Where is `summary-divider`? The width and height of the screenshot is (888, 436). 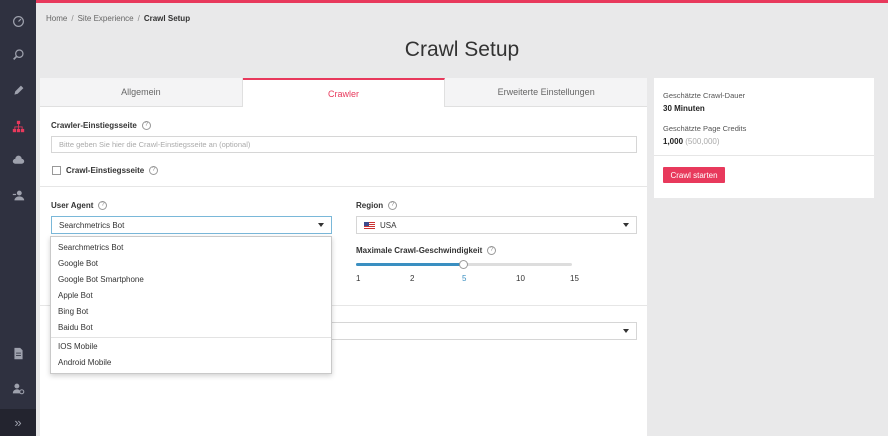 summary-divider is located at coordinates (764, 155).